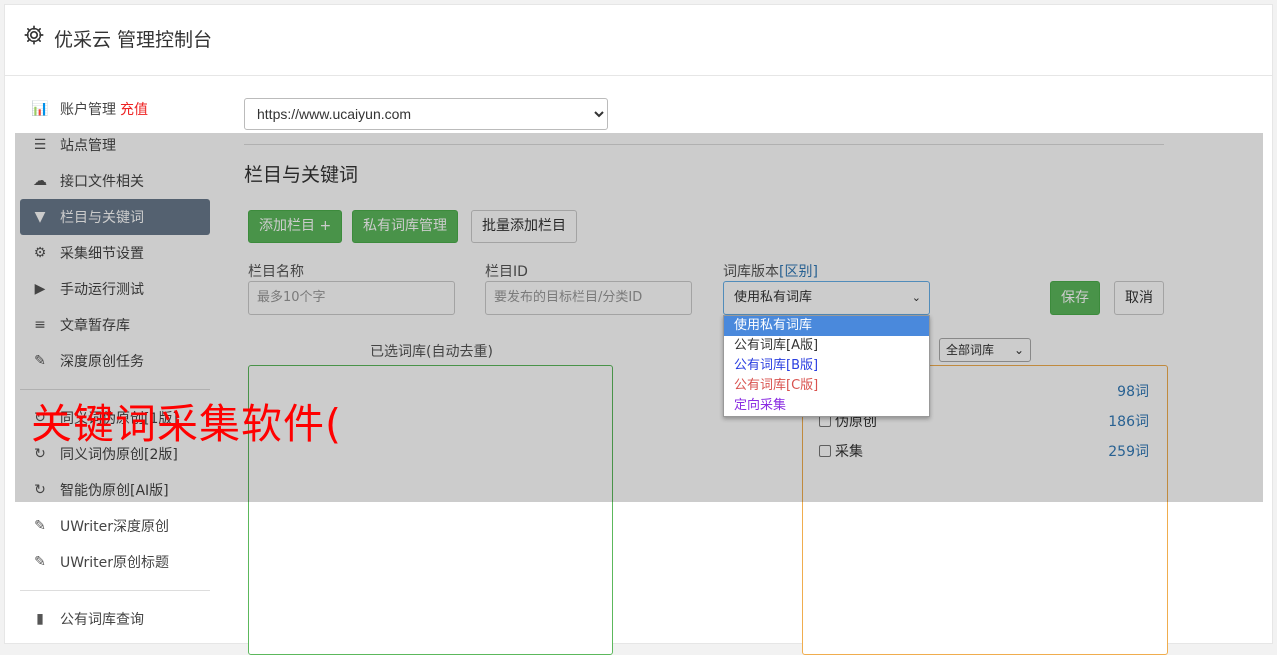 Image resolution: width=1277 pixels, height=655 pixels. Describe the element at coordinates (34, 35) in the screenshot. I see `gear-icon` at that location.